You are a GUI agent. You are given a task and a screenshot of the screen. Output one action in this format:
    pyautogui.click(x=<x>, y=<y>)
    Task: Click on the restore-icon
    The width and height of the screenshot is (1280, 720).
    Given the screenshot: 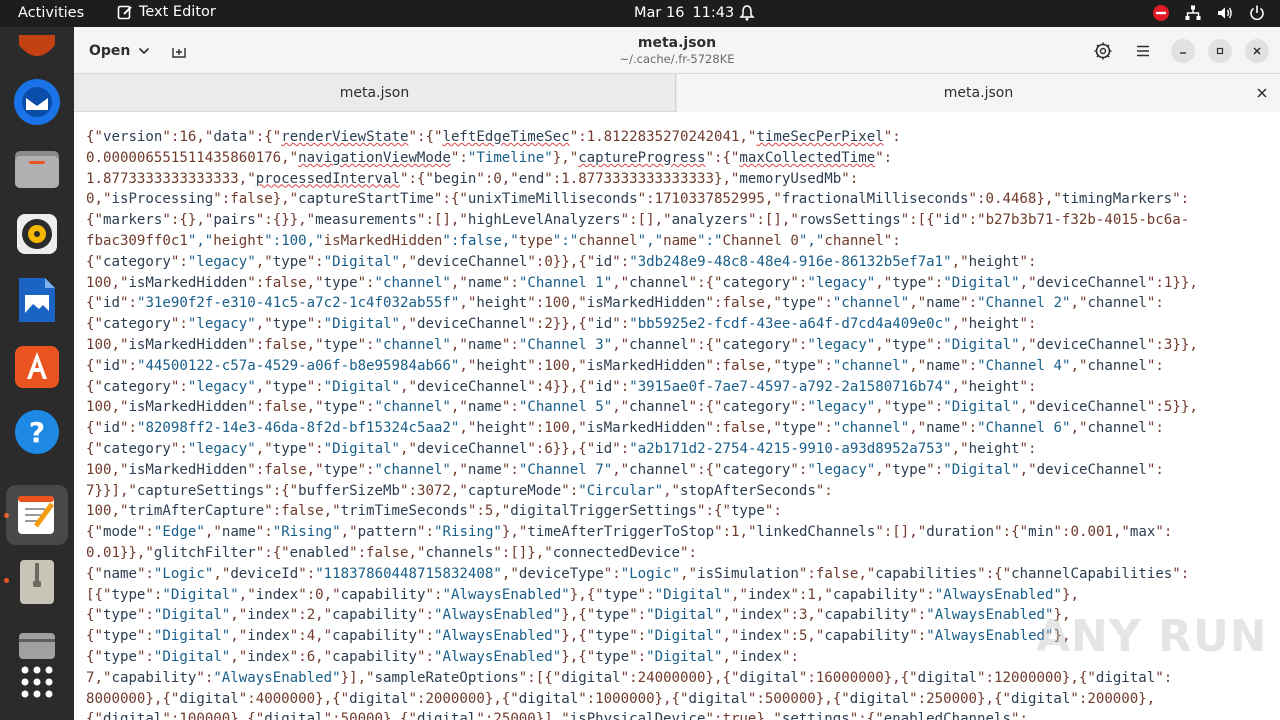 What is the action you would take?
    pyautogui.click(x=1220, y=51)
    